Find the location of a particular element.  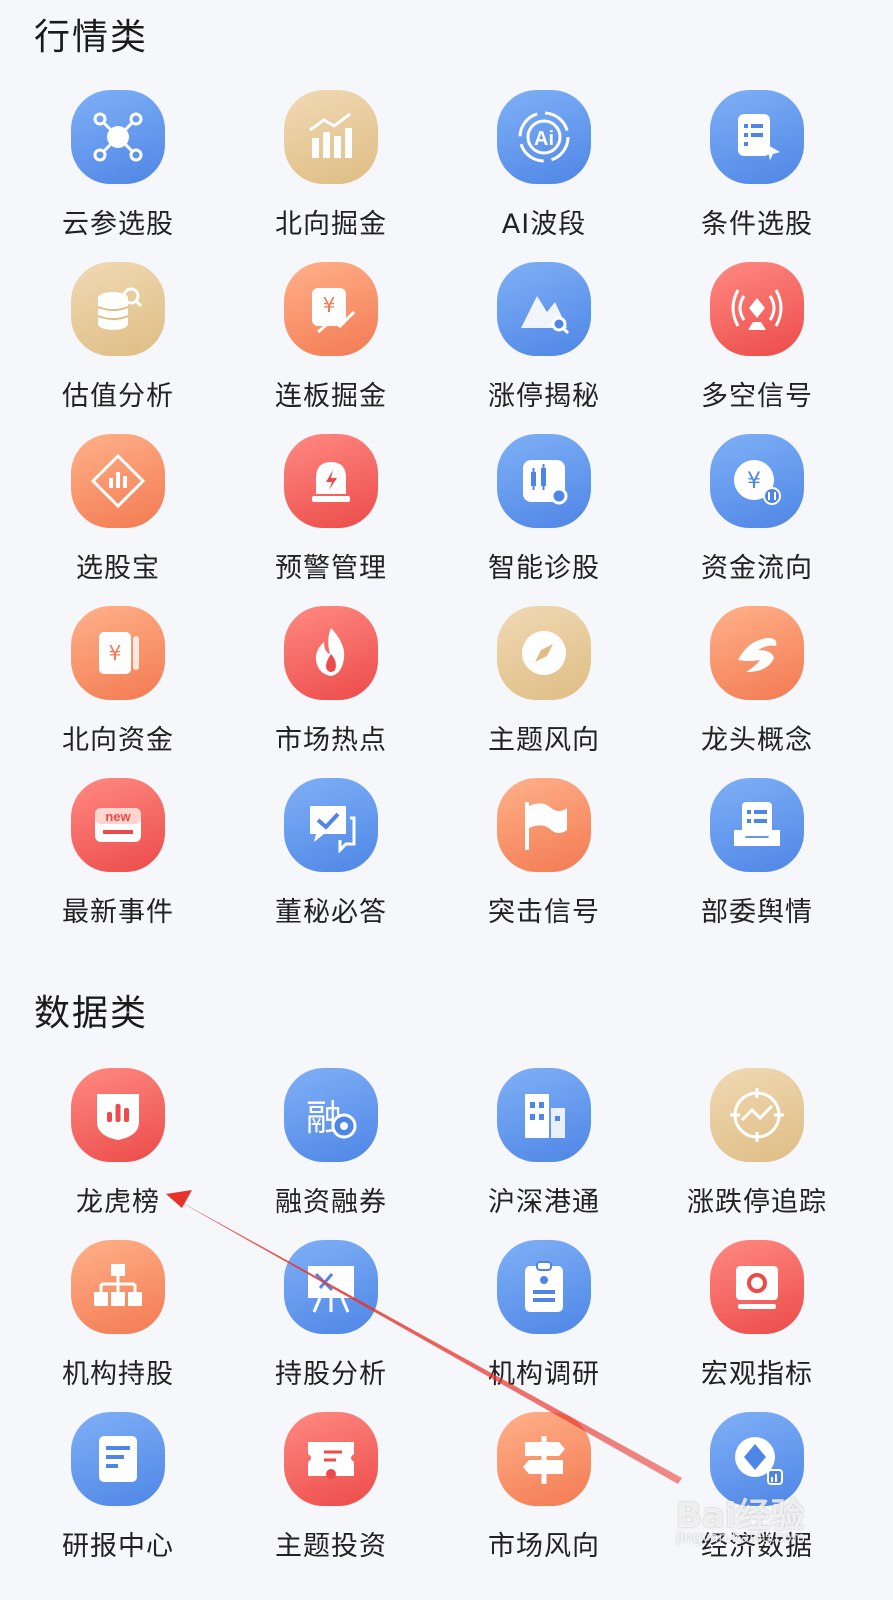

diamond-chart-icon is located at coordinates (118, 481).